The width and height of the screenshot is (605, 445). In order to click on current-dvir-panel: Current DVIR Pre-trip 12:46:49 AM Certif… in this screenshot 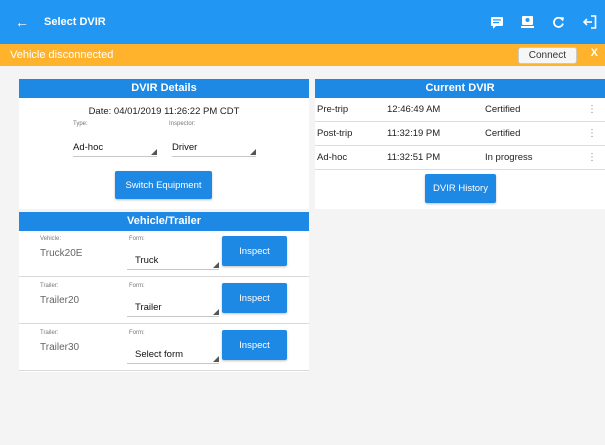, I will do `click(460, 144)`.